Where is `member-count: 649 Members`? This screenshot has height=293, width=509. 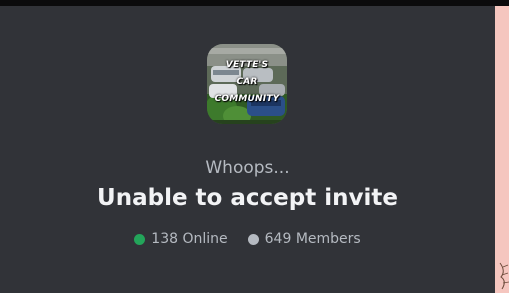
member-count: 649 Members is located at coordinates (312, 239).